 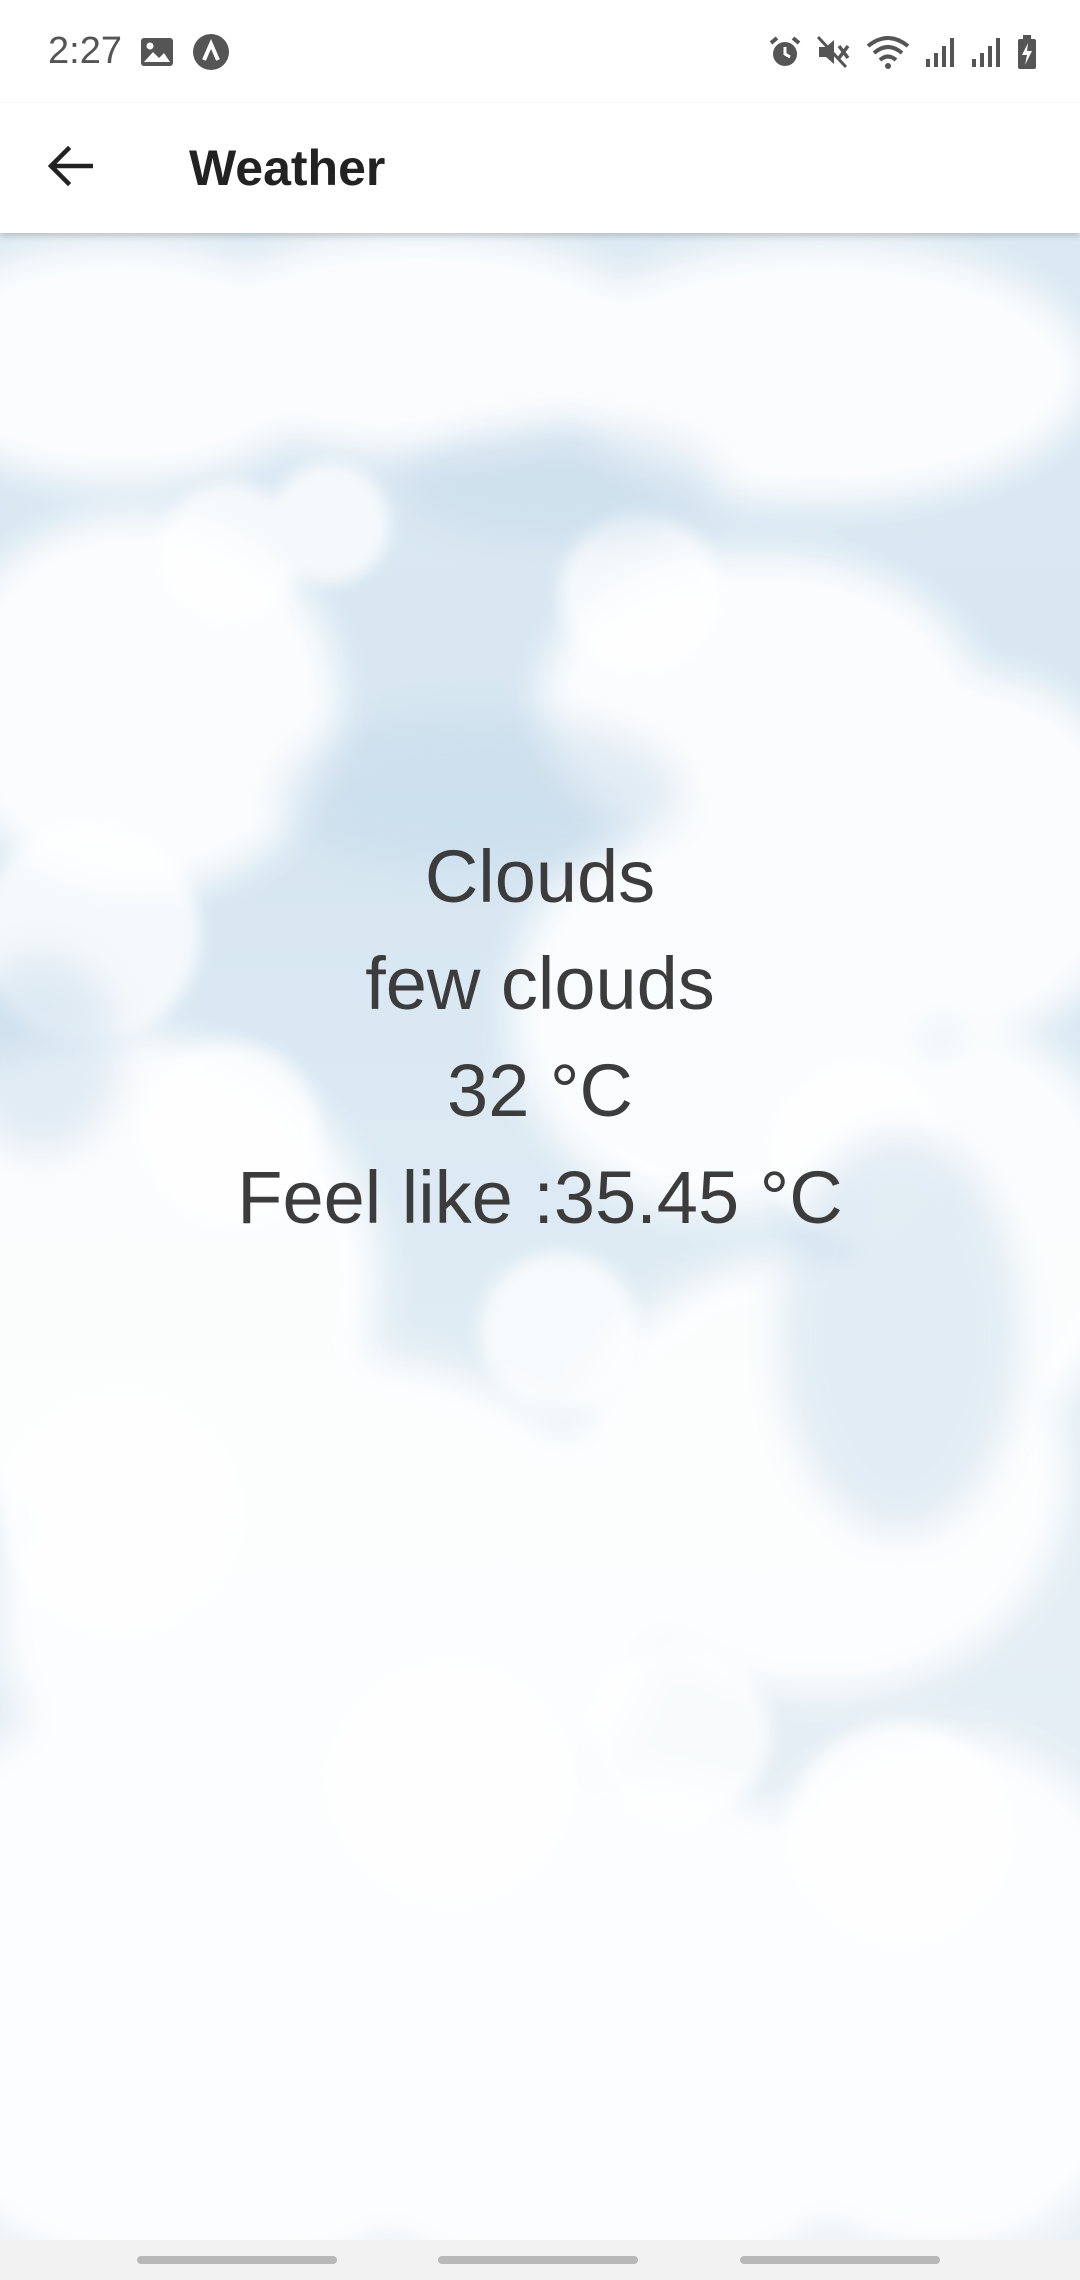 I want to click on arrow-back-icon, so click(x=70, y=168).